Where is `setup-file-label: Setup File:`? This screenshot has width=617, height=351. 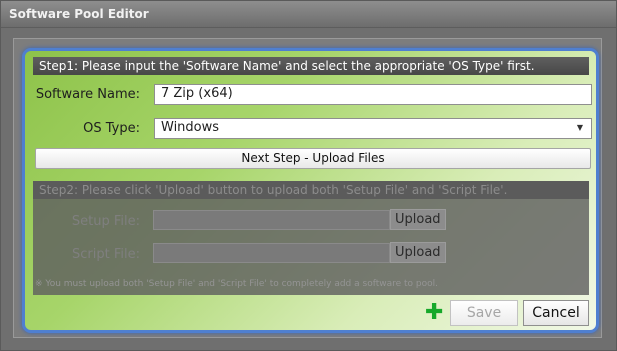
setup-file-label: Setup File: is located at coordinates (105, 221).